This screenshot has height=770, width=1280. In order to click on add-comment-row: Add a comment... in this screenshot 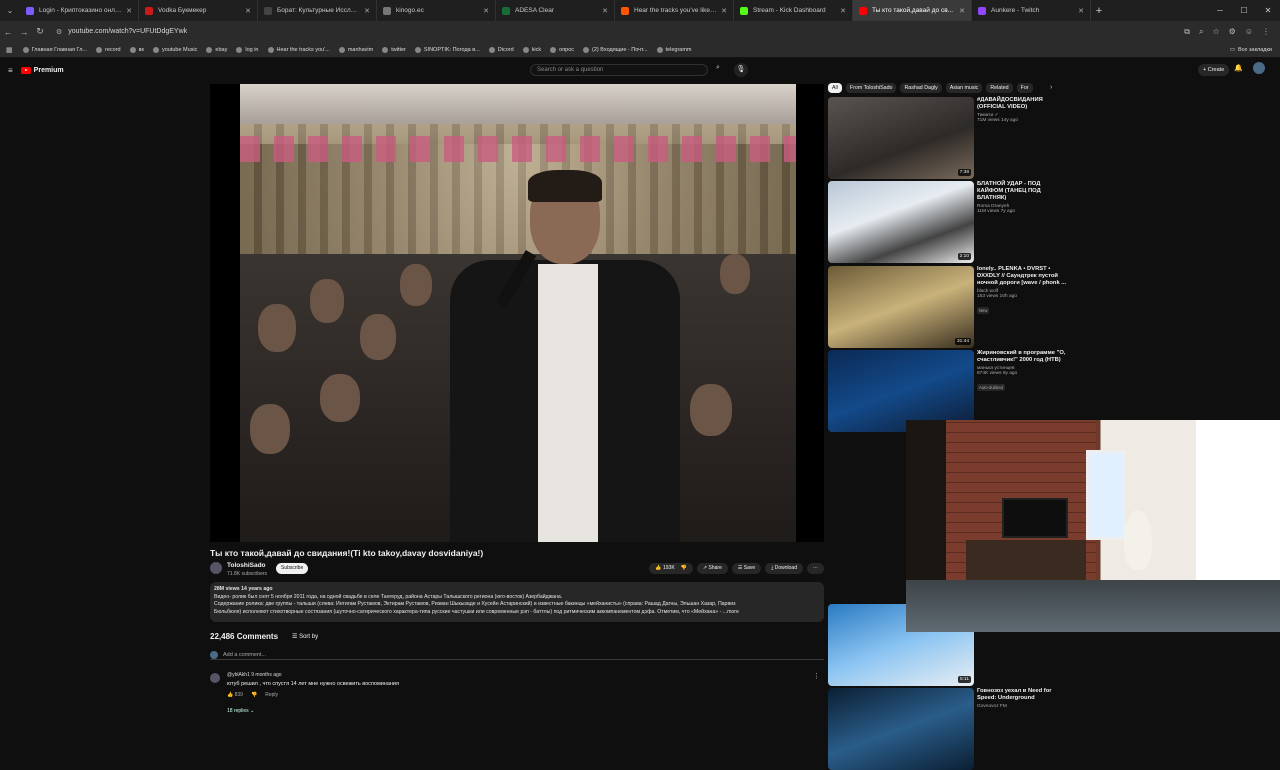, I will do `click(517, 655)`.